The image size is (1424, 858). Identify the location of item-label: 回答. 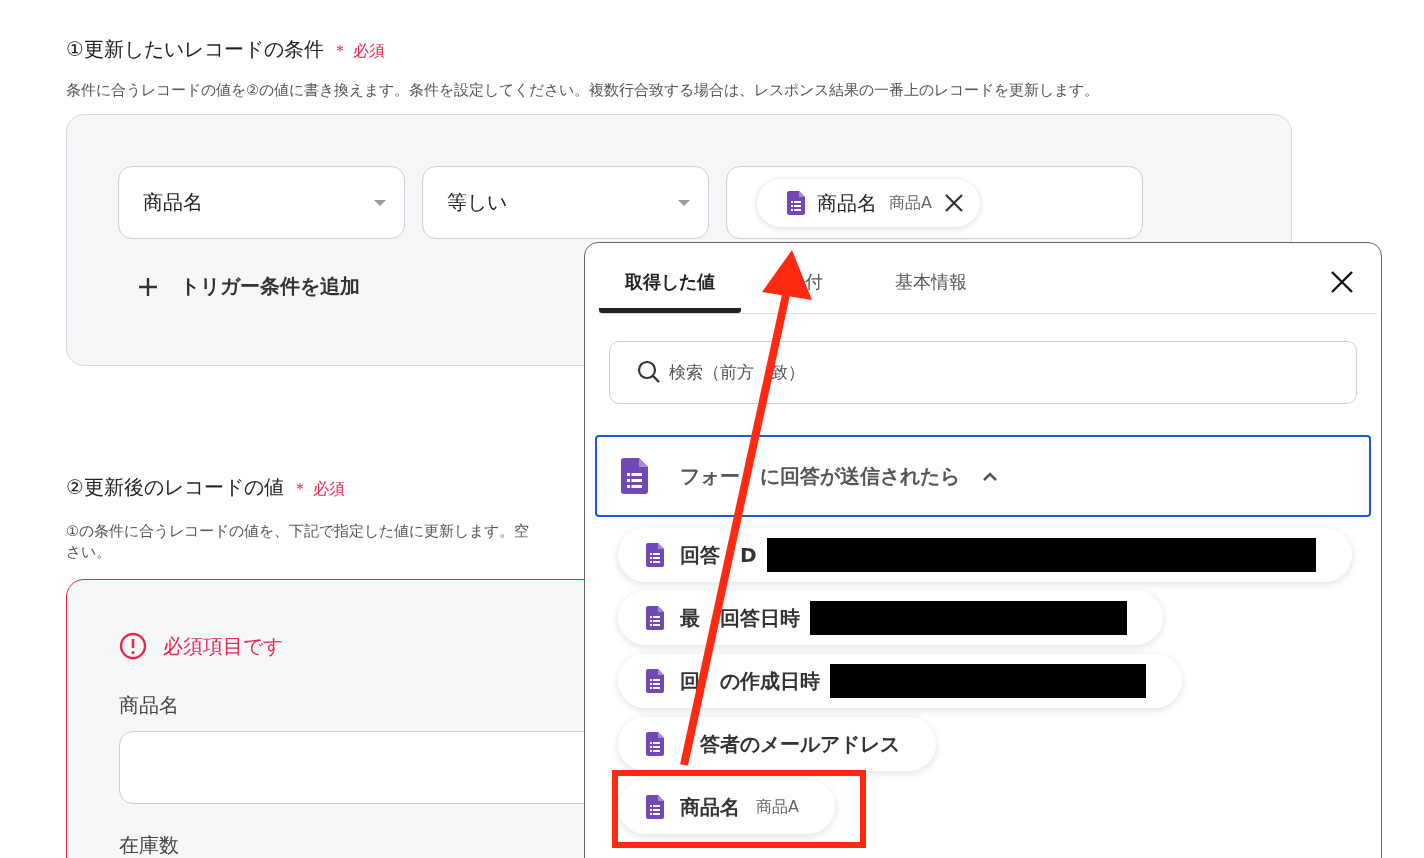
(700, 554).